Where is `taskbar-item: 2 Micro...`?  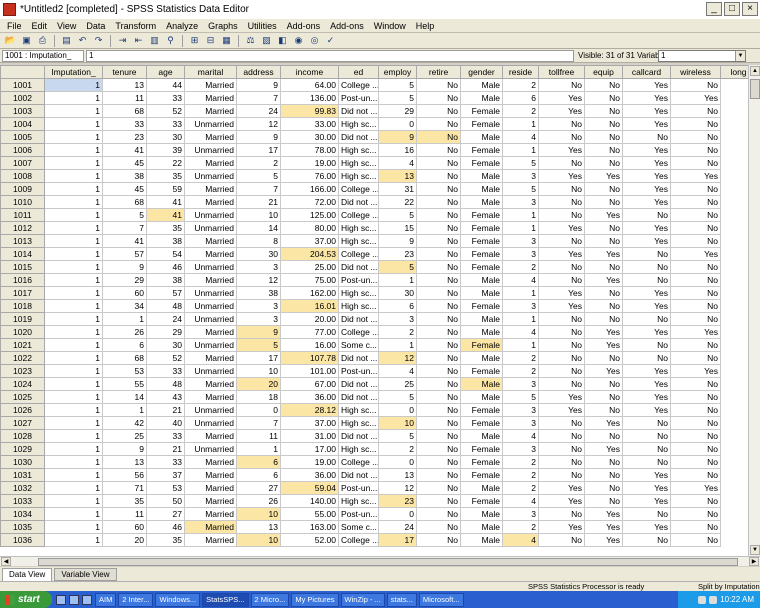 taskbar-item: 2 Micro... is located at coordinates (270, 599).